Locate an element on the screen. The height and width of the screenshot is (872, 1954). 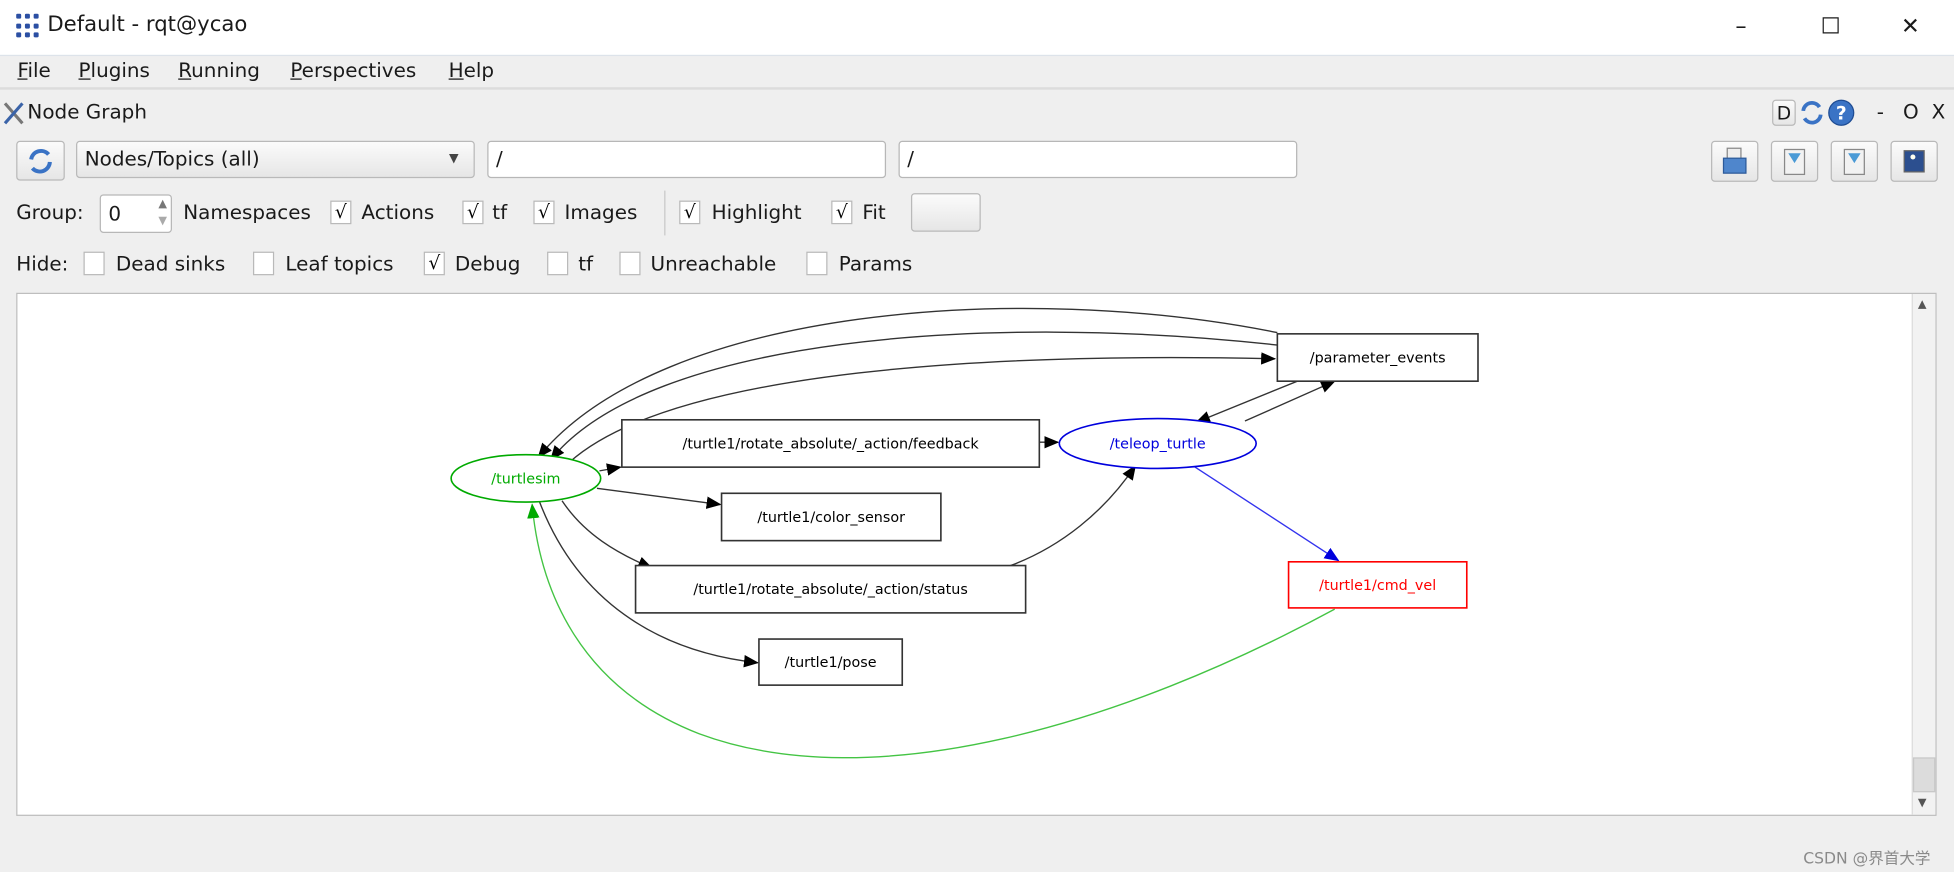
topic-filter-input: / is located at coordinates (1098, 159).